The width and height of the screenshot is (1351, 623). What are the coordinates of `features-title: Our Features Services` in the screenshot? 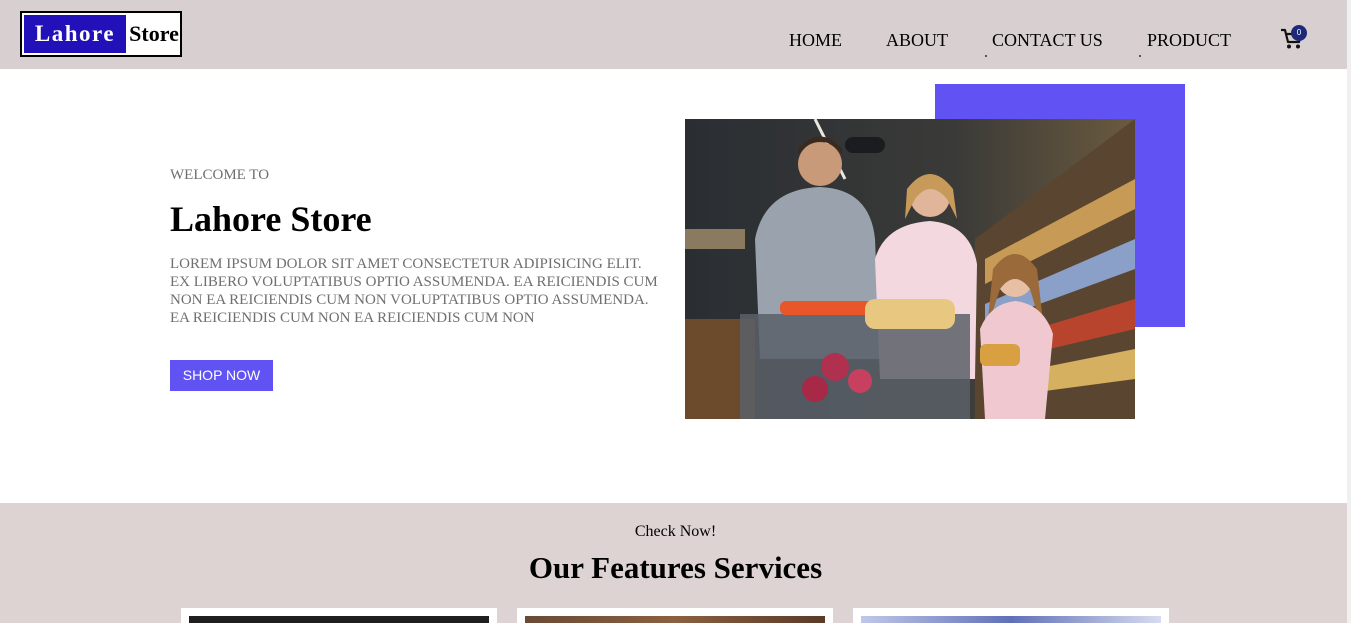 It's located at (675, 567).